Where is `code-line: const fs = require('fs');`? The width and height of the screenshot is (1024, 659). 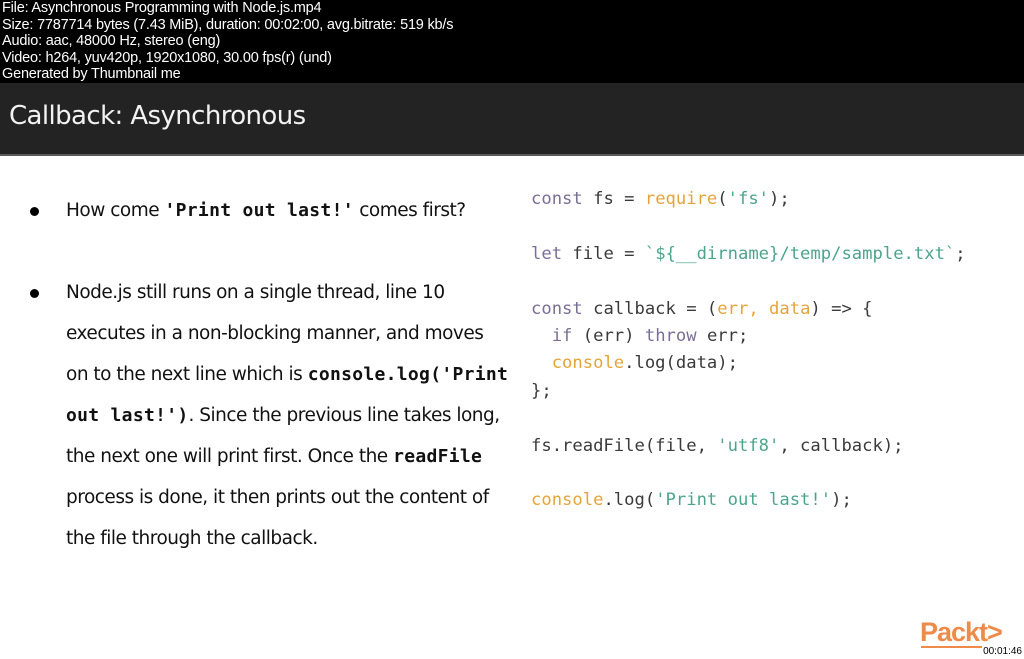
code-line: const fs = require('fs'); is located at coordinates (748, 199).